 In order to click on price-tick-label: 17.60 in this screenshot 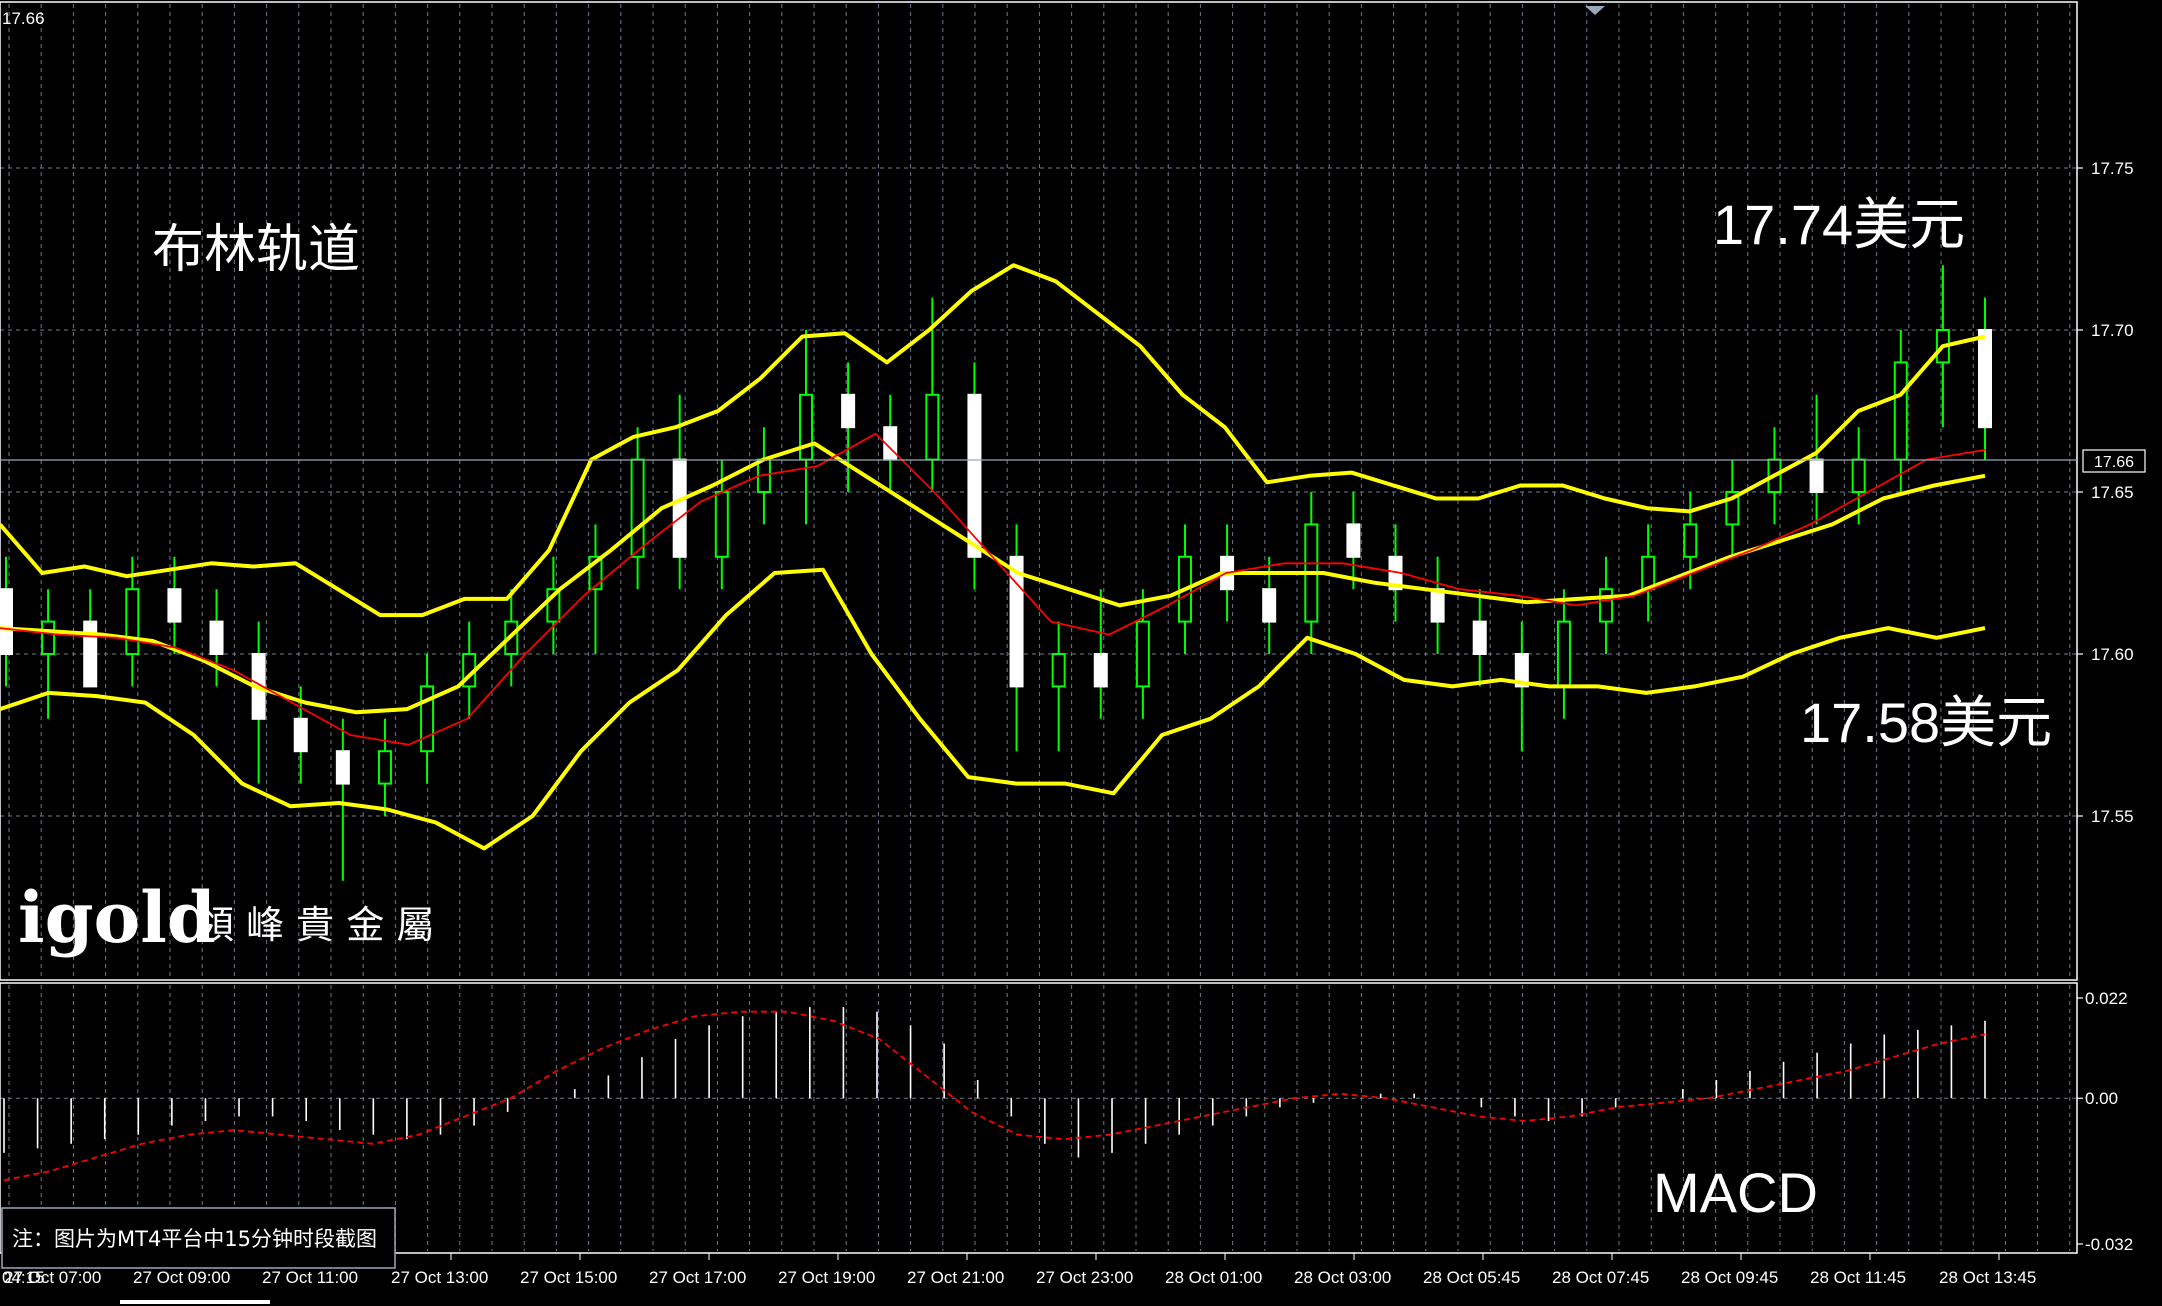, I will do `click(2112, 654)`.